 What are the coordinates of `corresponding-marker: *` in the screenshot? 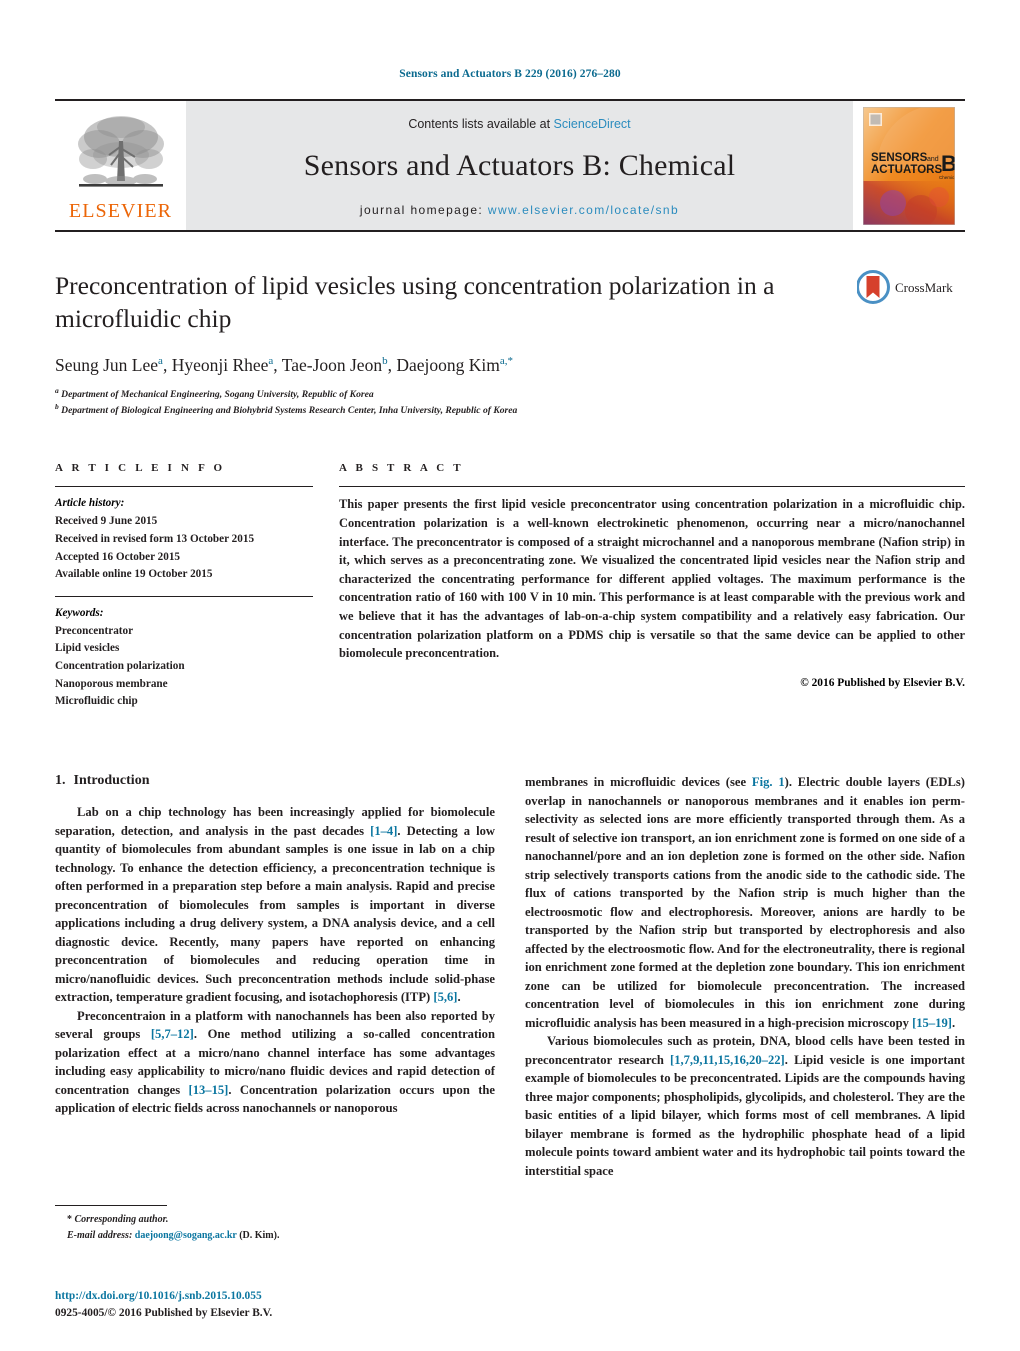 It's located at (69, 1219).